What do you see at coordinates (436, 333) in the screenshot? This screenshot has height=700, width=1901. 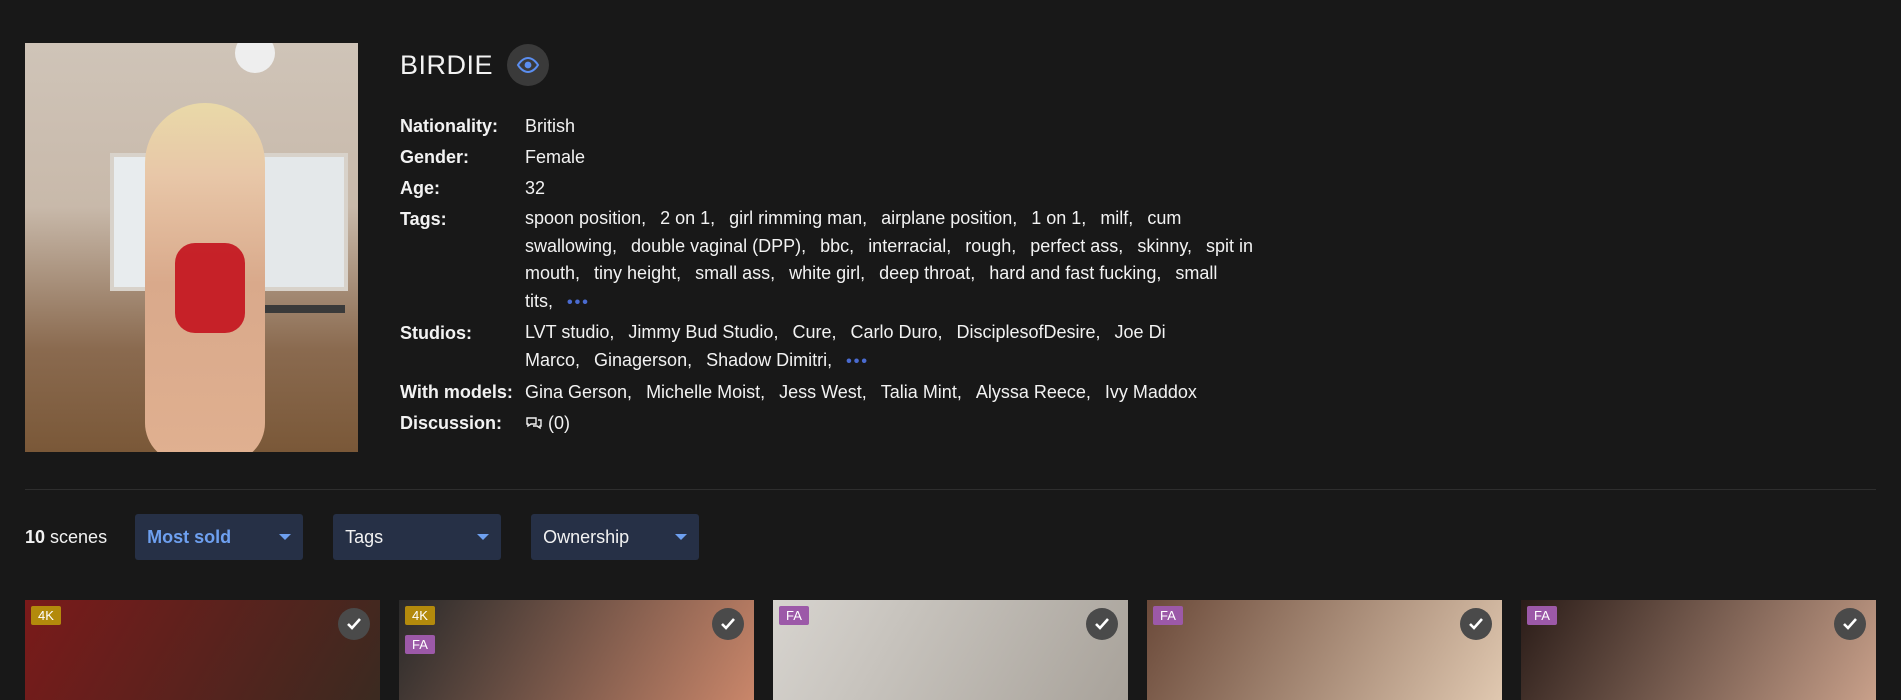 I see `studios-label: Studios:` at bounding box center [436, 333].